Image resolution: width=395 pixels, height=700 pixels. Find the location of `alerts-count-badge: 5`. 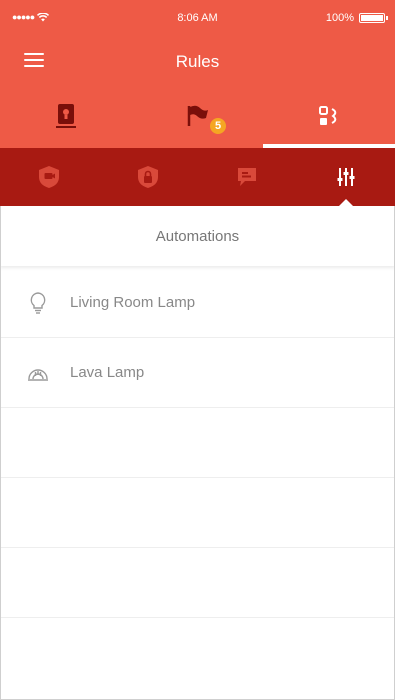

alerts-count-badge: 5 is located at coordinates (218, 126).